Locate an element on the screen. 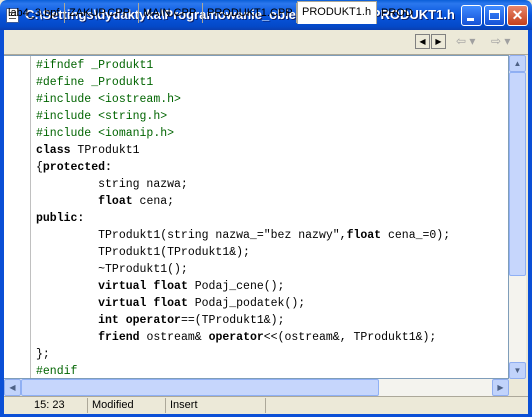 The height and width of the screenshot is (417, 532). tab-scroll-left-button: ◀ is located at coordinates (422, 41).